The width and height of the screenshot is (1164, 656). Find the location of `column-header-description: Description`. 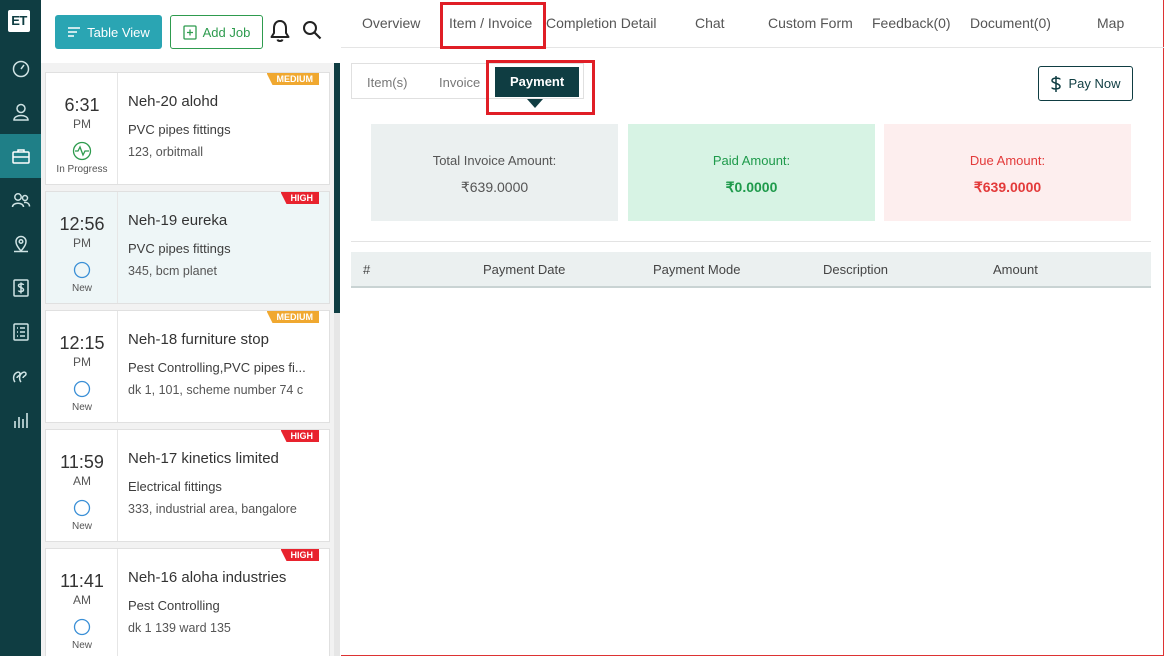

column-header-description: Description is located at coordinates (856, 269).